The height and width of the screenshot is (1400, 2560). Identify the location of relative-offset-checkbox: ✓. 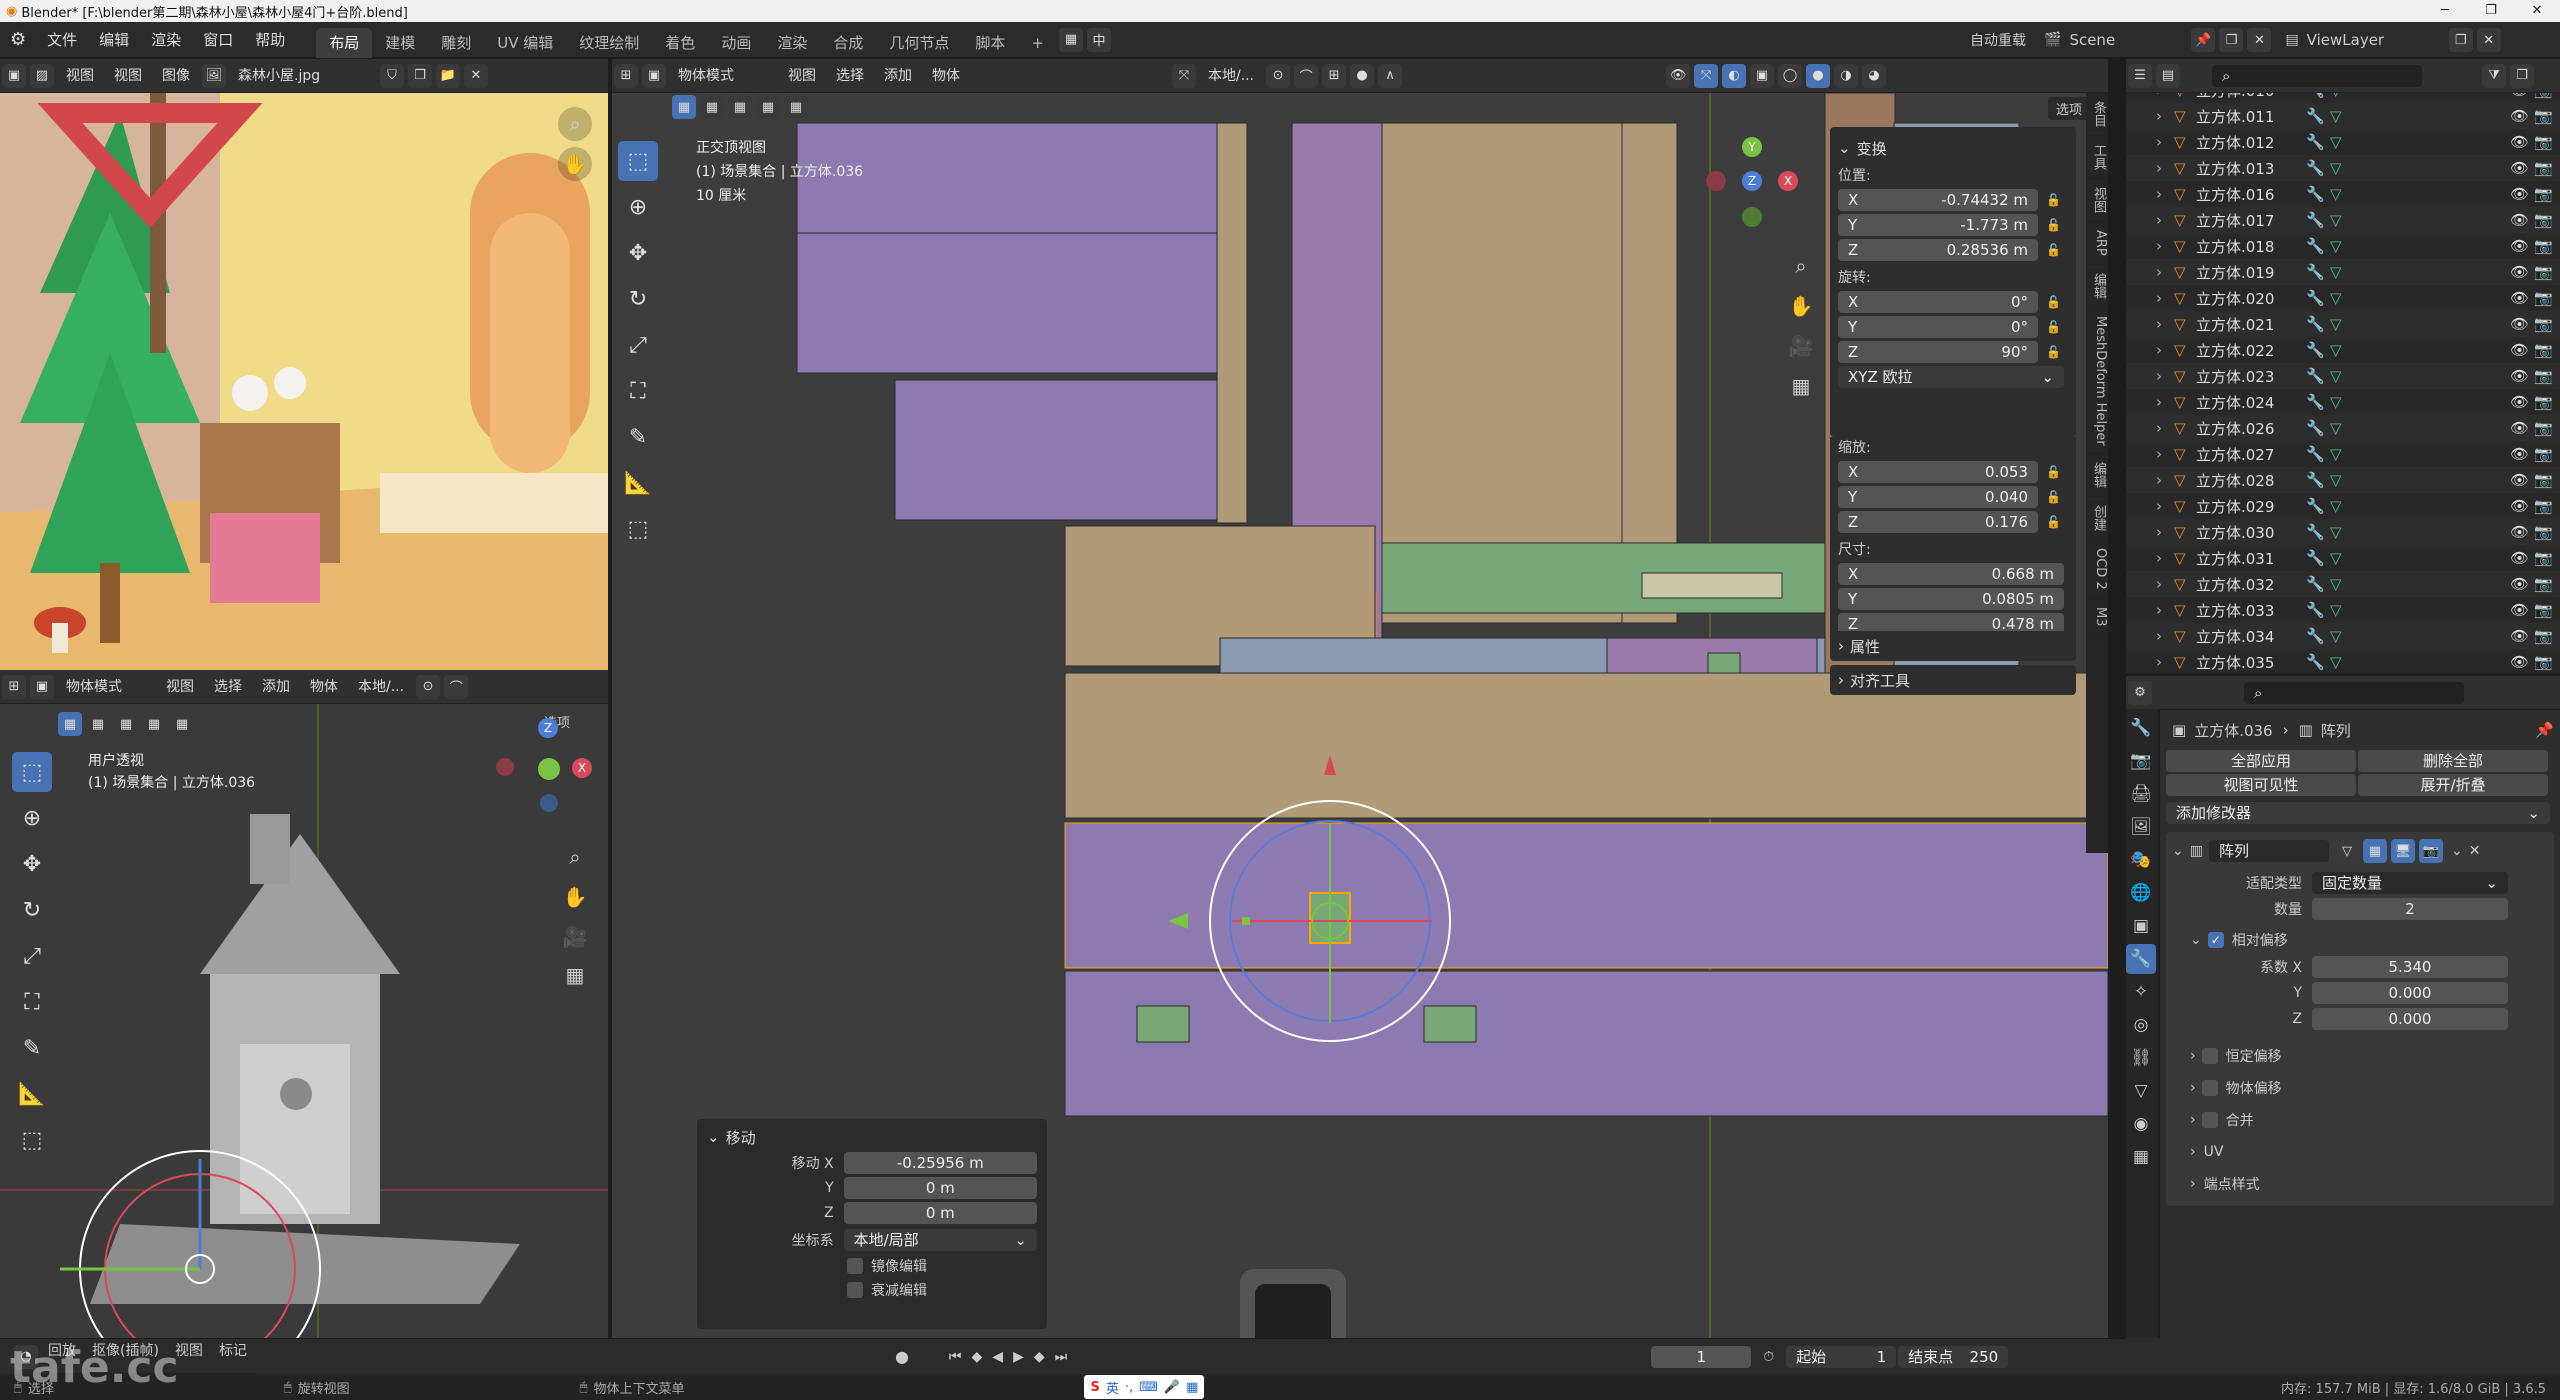
(2215, 940).